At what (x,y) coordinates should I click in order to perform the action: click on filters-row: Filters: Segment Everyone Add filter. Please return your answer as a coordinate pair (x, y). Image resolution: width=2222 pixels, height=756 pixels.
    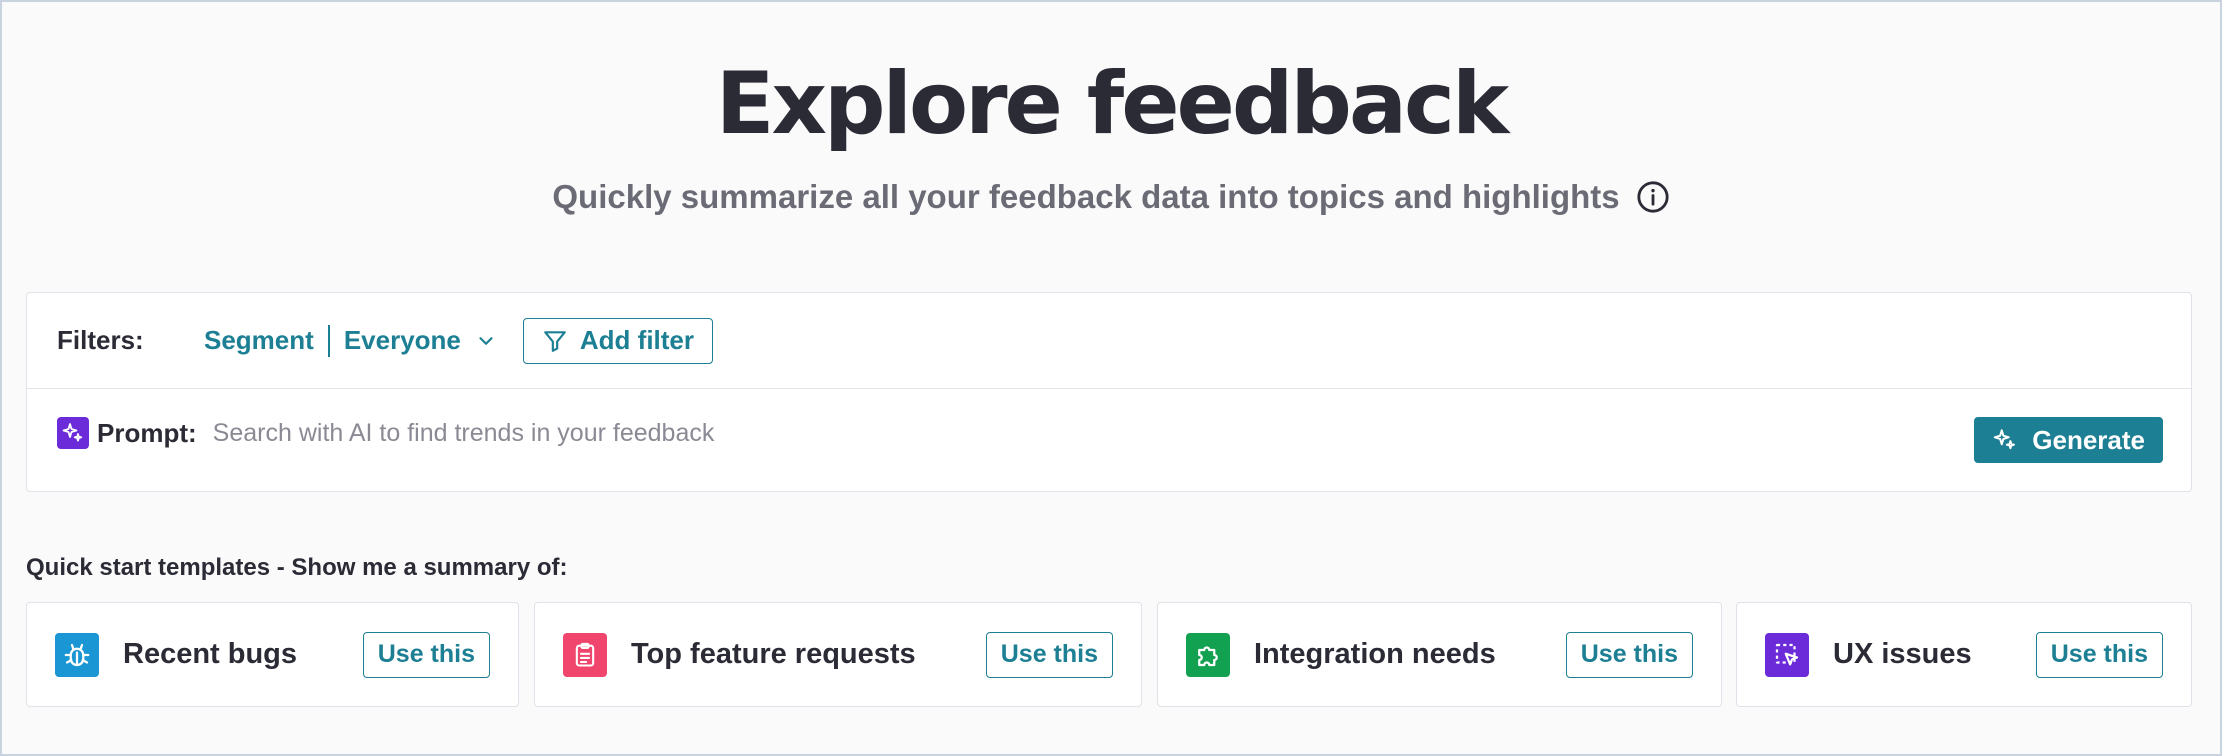
    Looking at the image, I should click on (1109, 341).